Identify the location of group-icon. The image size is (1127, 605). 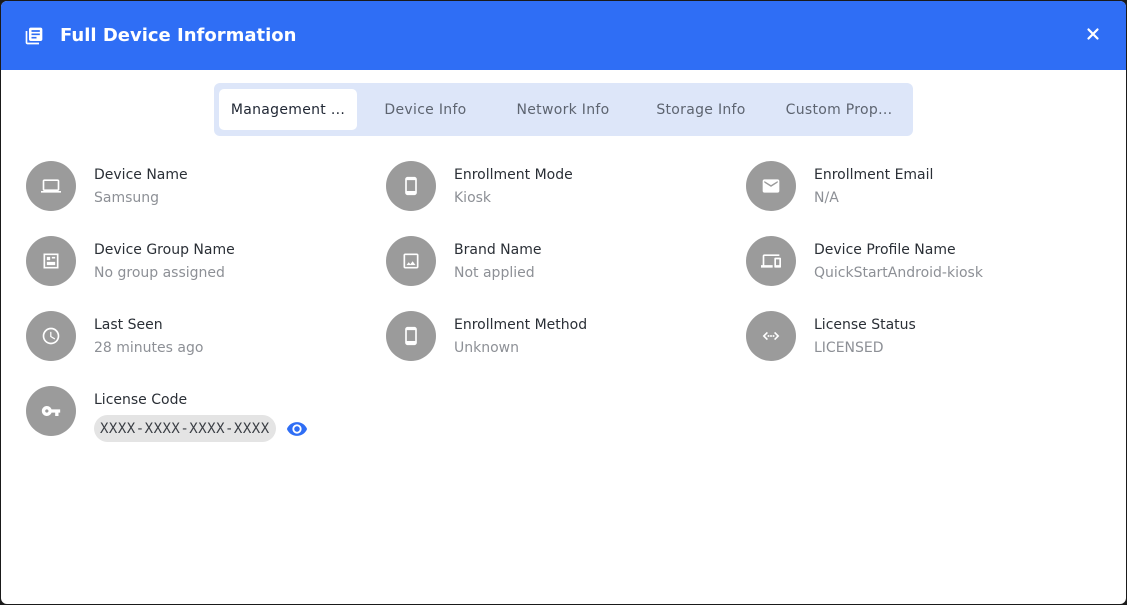
(51, 261).